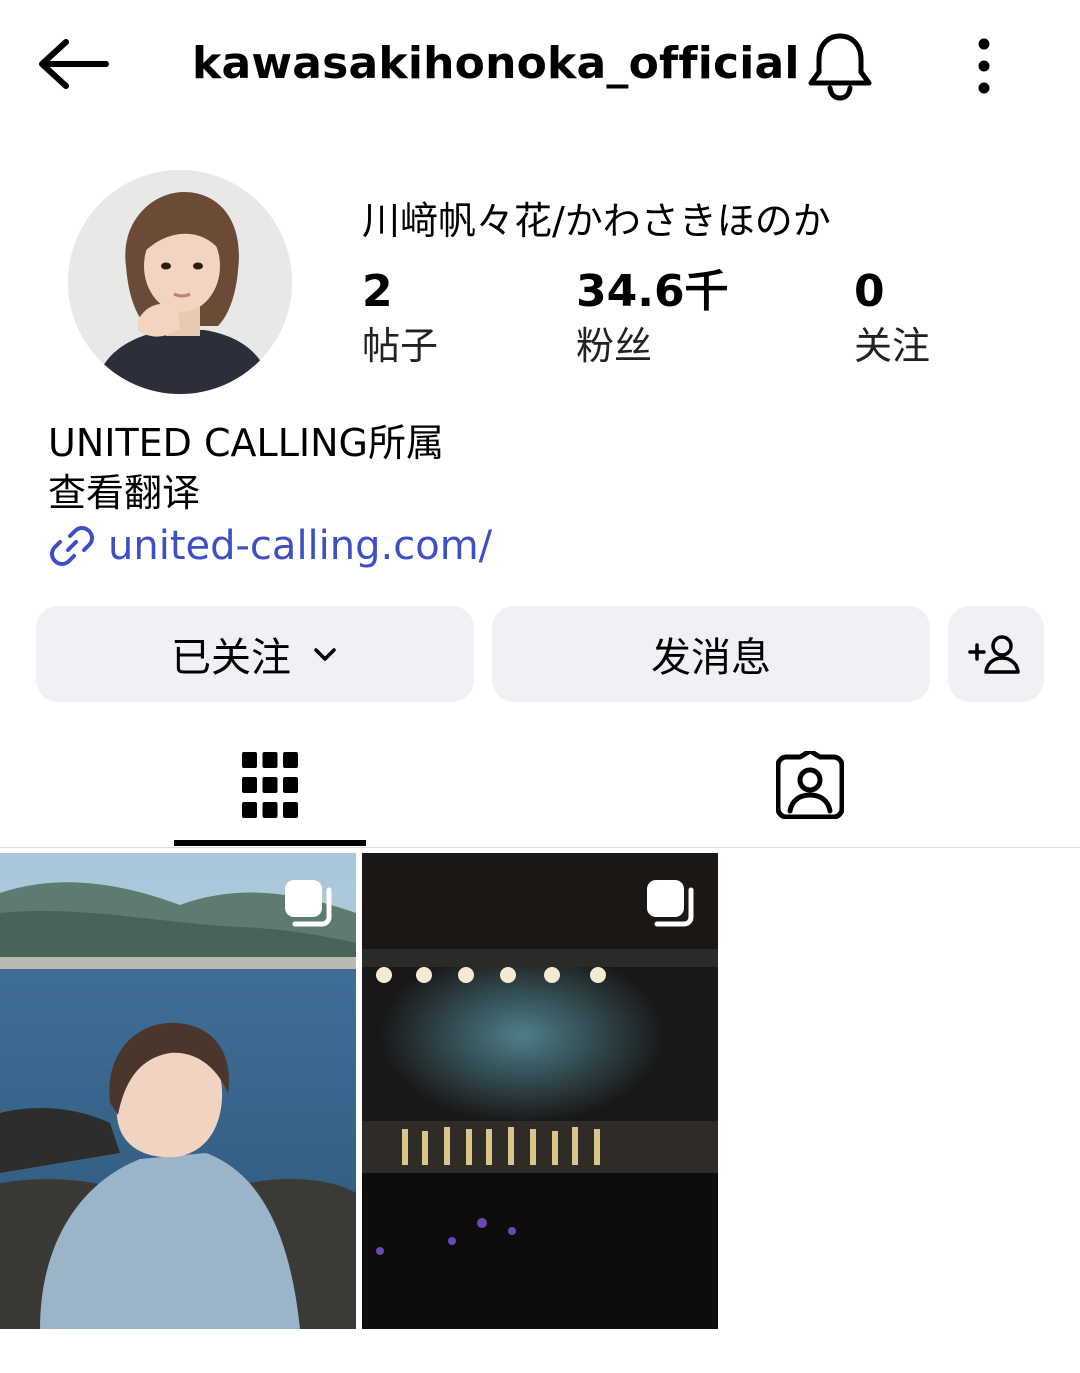 This screenshot has height=1373, width=1080. I want to click on more-options-button, so click(984, 66).